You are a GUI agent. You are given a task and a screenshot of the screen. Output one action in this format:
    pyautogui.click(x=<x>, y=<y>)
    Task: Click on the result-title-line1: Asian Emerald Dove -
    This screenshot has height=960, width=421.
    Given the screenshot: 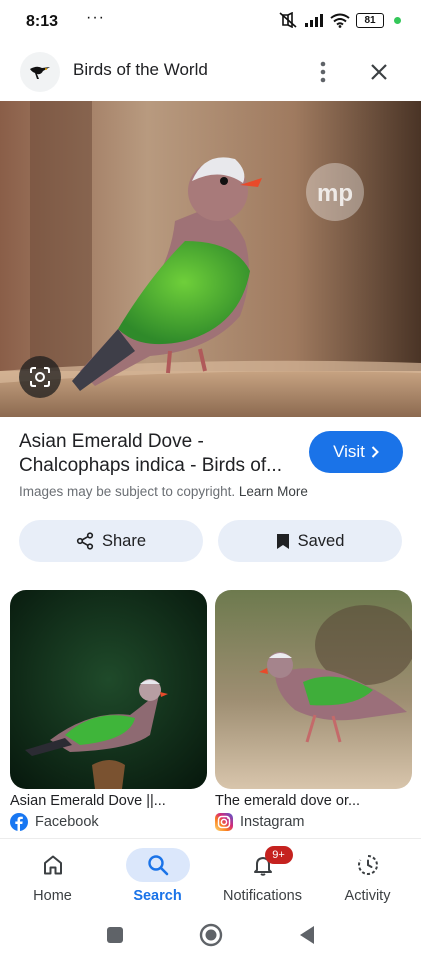 What is the action you would take?
    pyautogui.click(x=111, y=441)
    